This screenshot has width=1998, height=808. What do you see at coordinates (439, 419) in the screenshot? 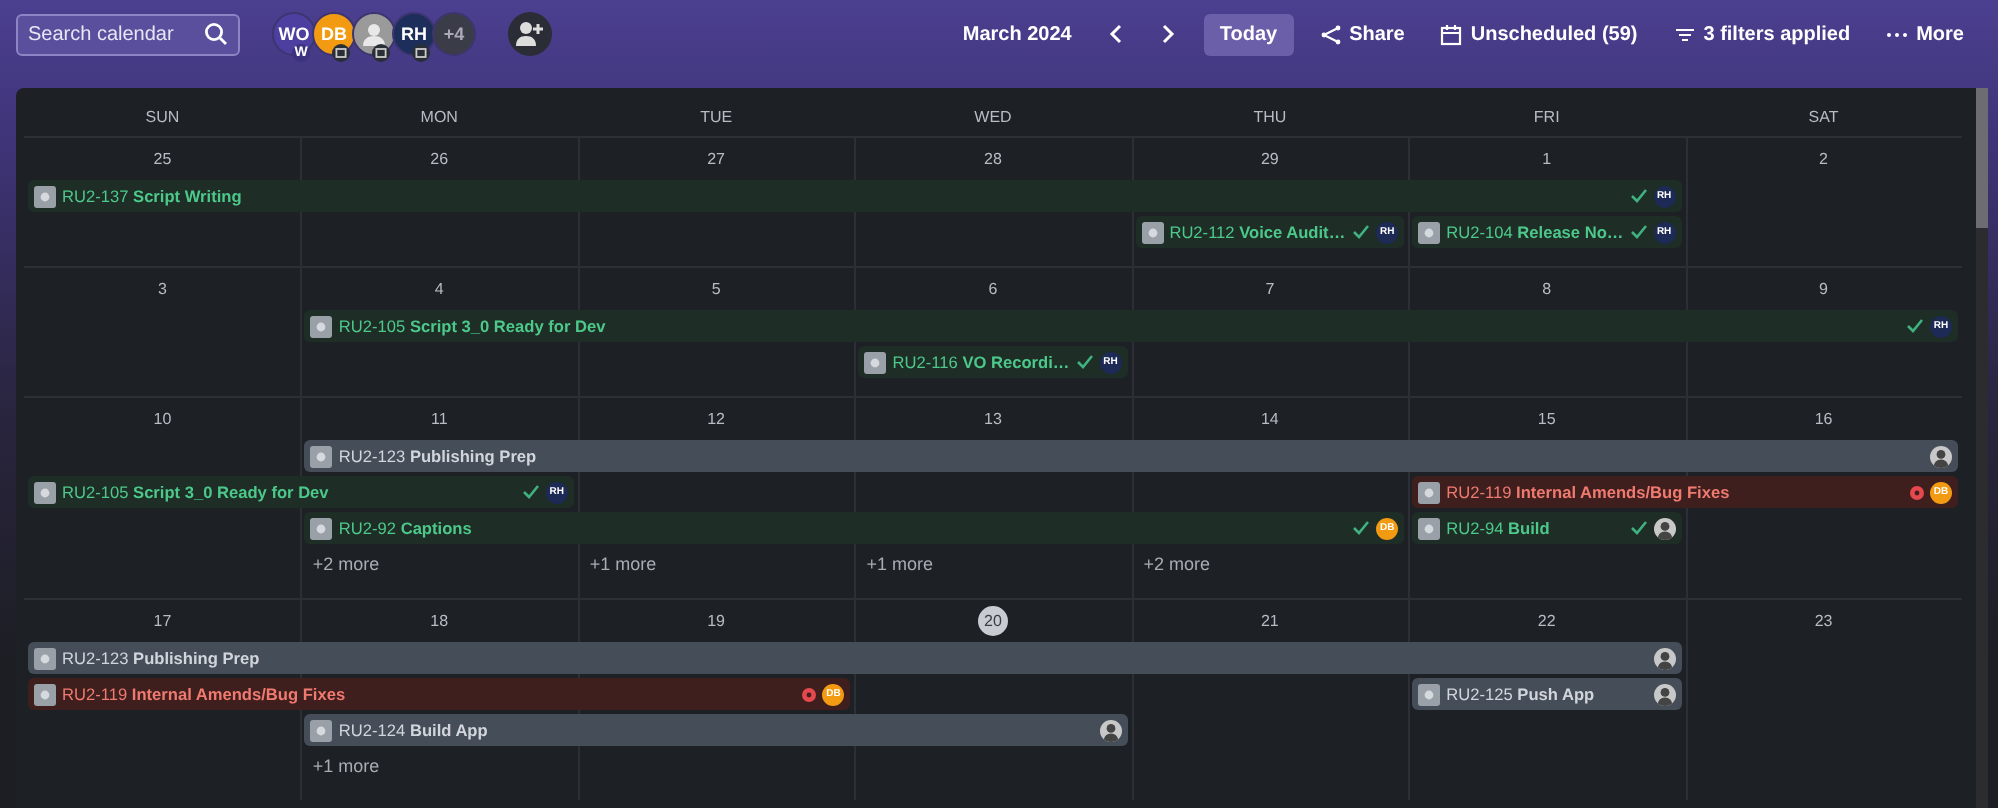
I see `day-number: 11` at bounding box center [439, 419].